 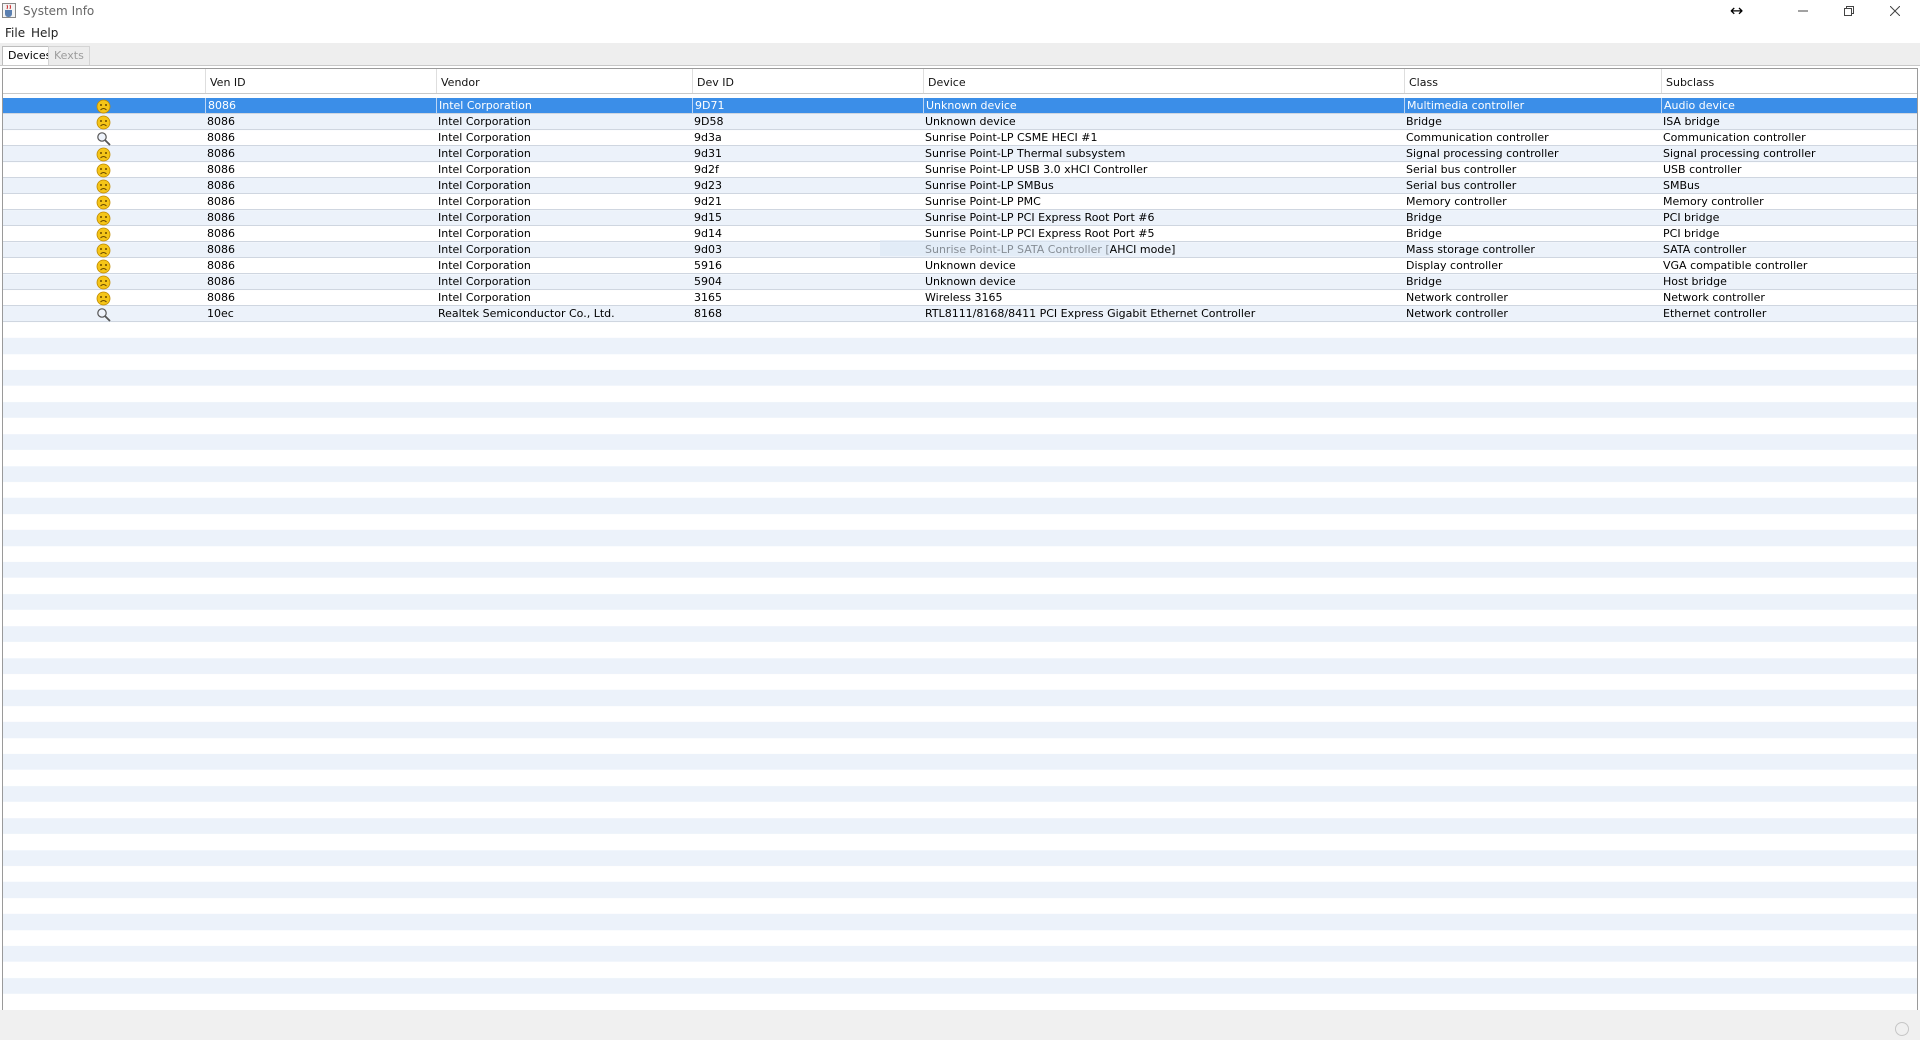 What do you see at coordinates (1454, 265) in the screenshot?
I see `cell-class: Display controller` at bounding box center [1454, 265].